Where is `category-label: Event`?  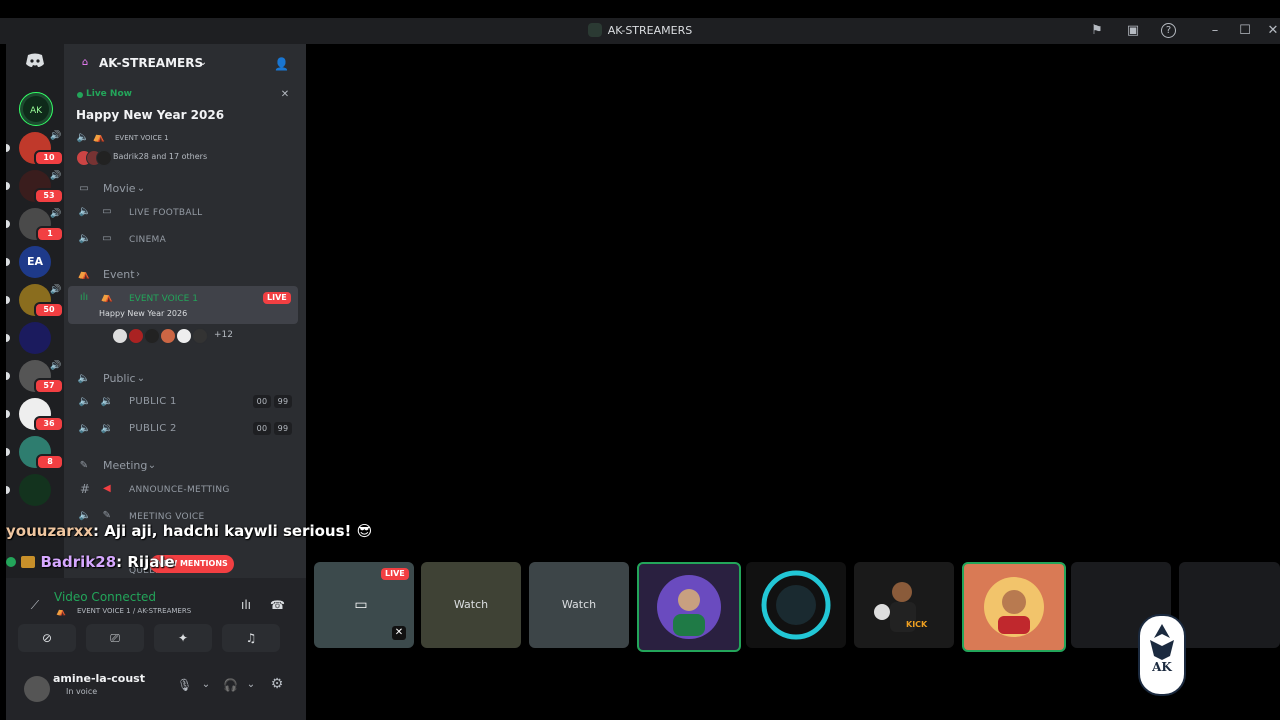 category-label: Event is located at coordinates (119, 274).